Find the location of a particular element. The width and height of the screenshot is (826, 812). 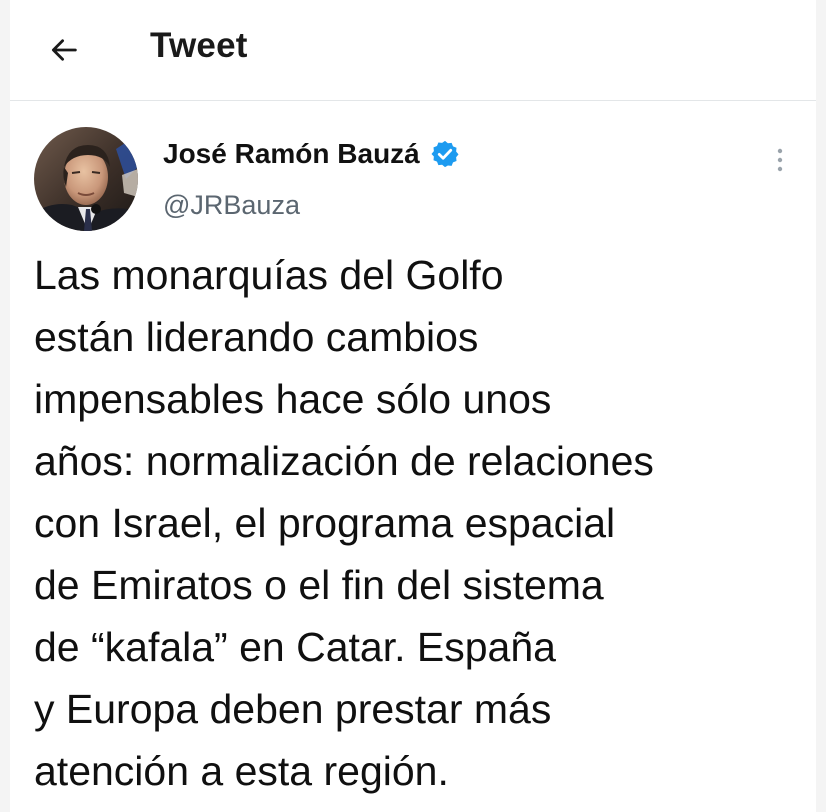

tweet-text-line: y Europa deben prestar más is located at coordinates (293, 709).